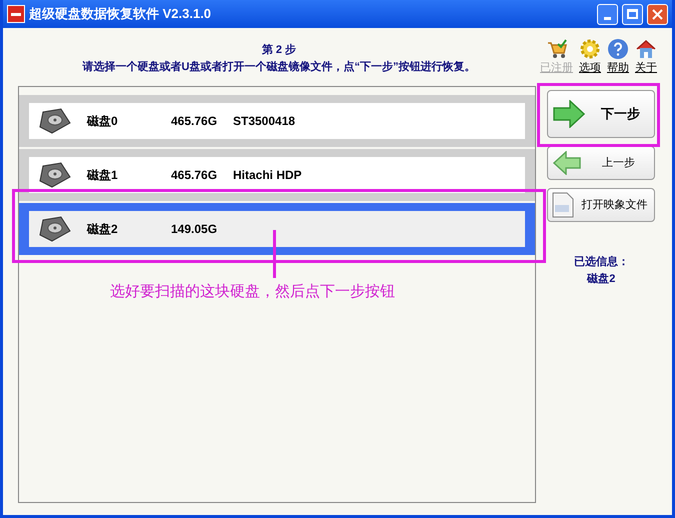 The width and height of the screenshot is (675, 518). I want to click on step-title: 第 2 步, so click(279, 50).